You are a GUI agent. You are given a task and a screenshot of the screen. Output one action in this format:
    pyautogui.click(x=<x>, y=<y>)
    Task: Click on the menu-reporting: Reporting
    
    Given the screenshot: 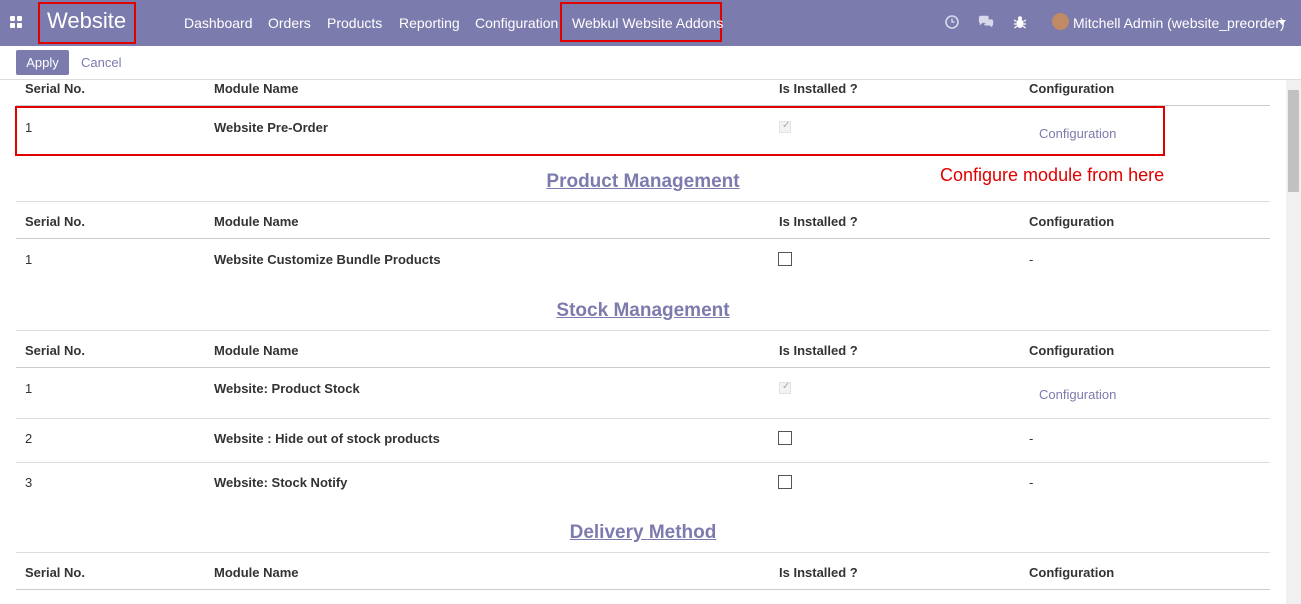 What is the action you would take?
    pyautogui.click(x=429, y=23)
    